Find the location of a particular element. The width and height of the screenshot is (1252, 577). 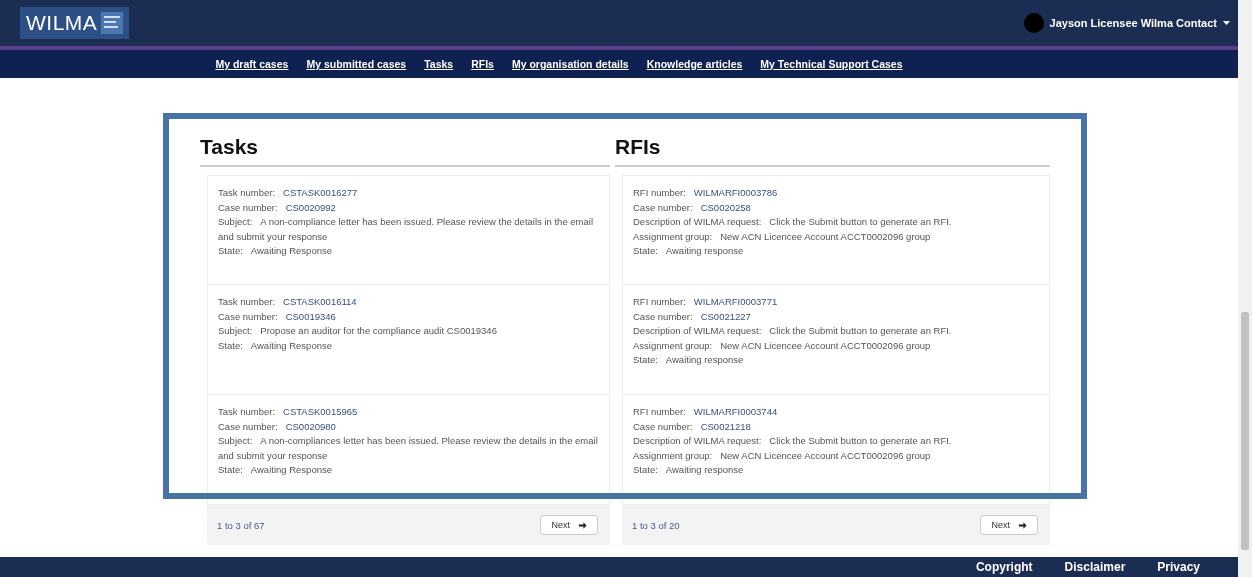

nav-link: Tasks is located at coordinates (439, 64).